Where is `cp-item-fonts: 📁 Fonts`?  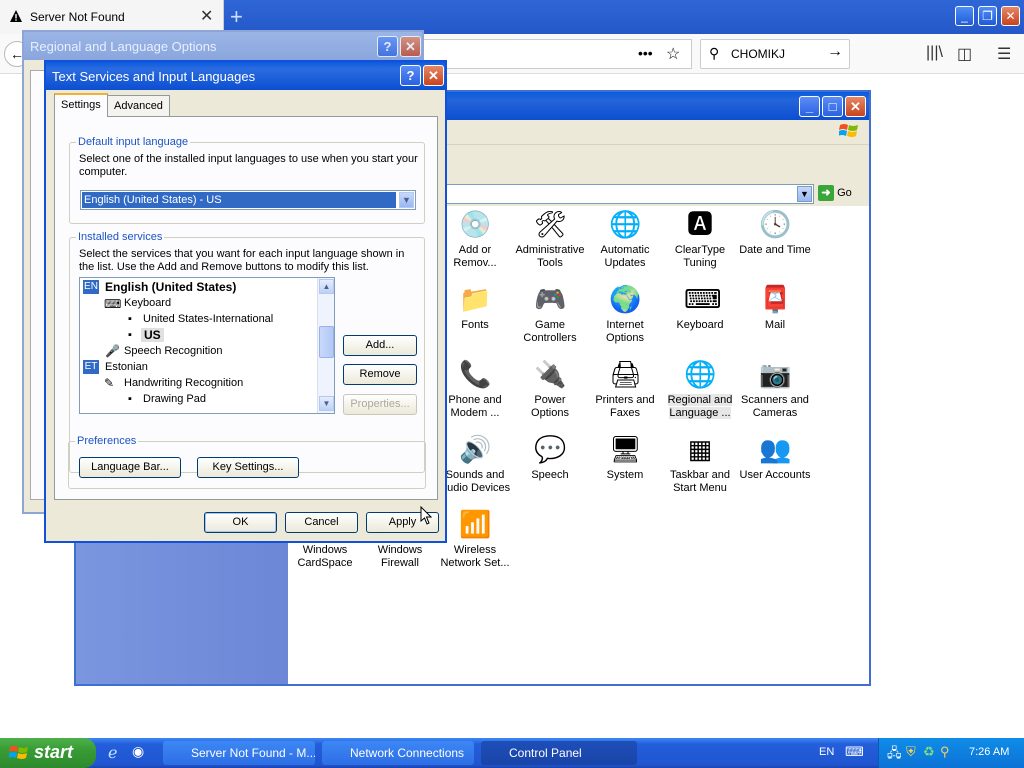 cp-item-fonts: 📁 Fonts is located at coordinates (475, 307).